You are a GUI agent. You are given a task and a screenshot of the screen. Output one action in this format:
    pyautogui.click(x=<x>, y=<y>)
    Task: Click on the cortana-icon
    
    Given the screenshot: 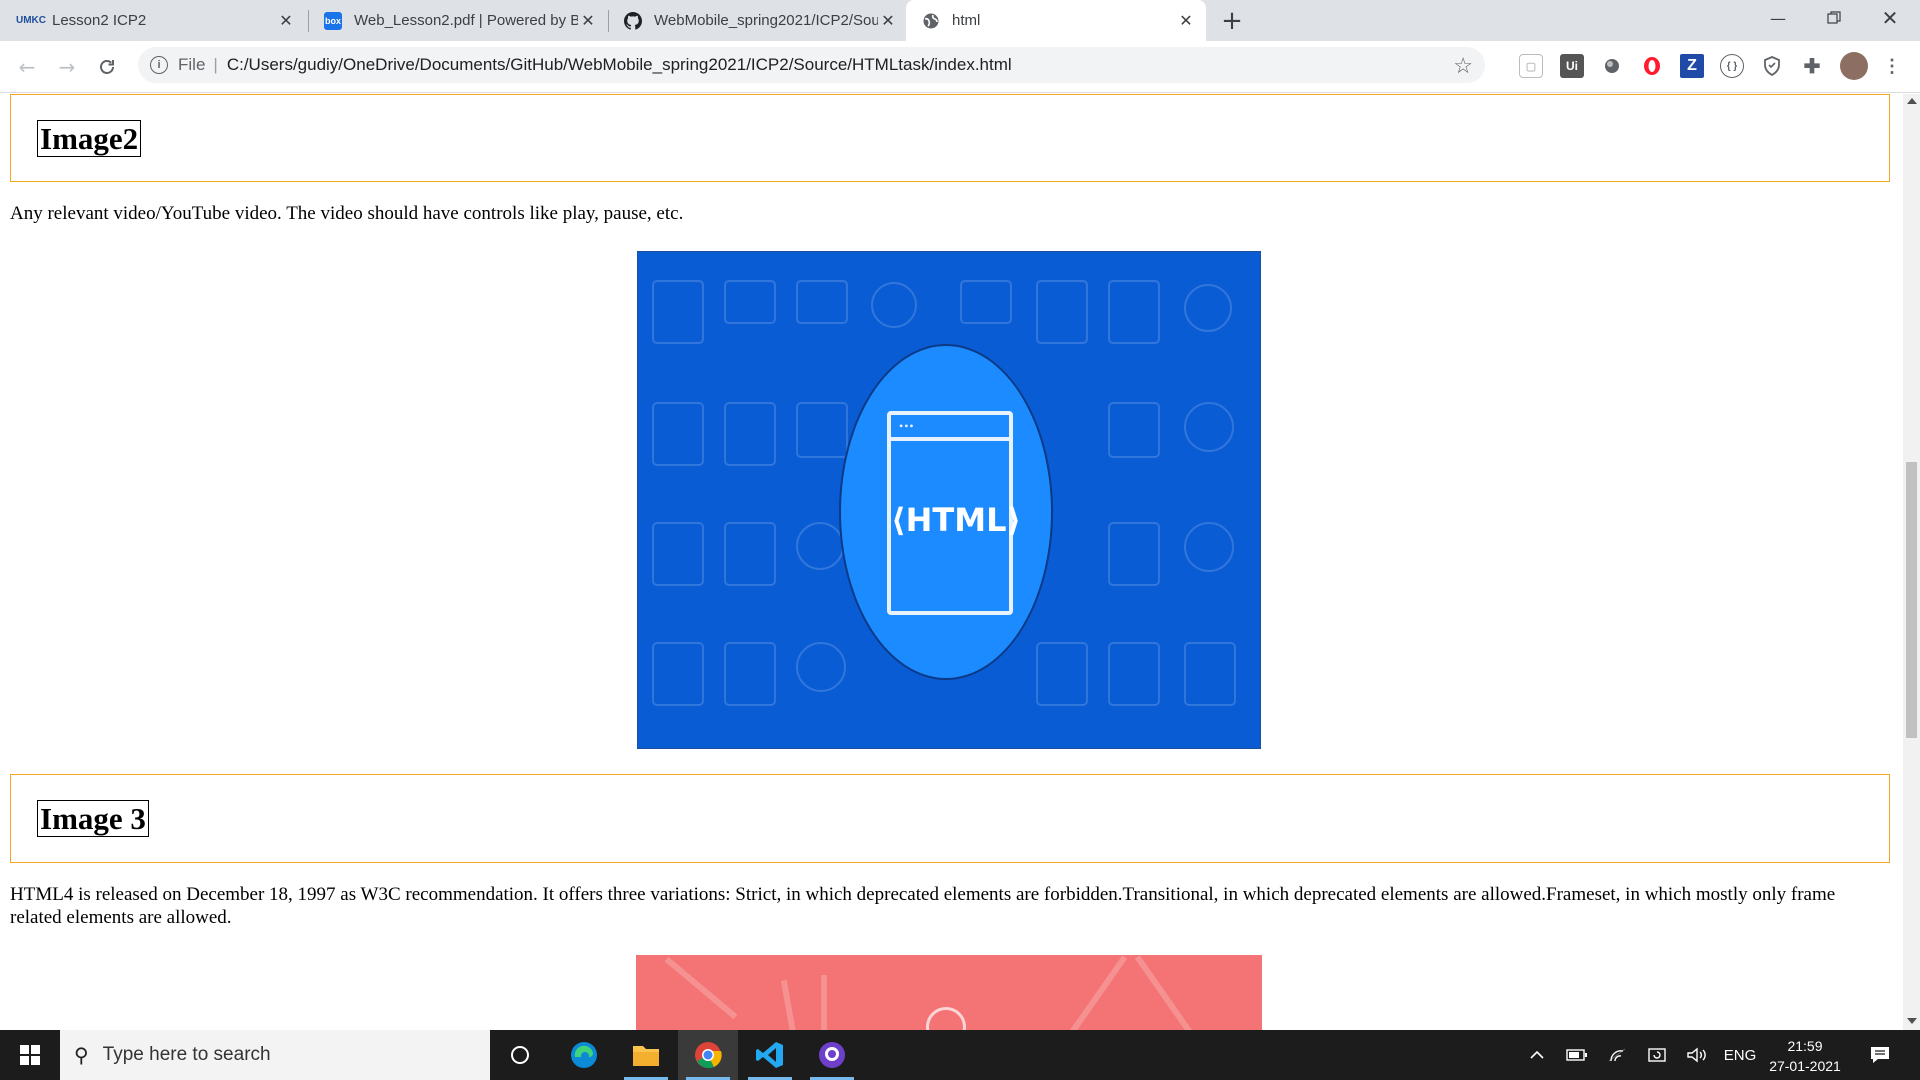 What is the action you would take?
    pyautogui.click(x=520, y=1055)
    